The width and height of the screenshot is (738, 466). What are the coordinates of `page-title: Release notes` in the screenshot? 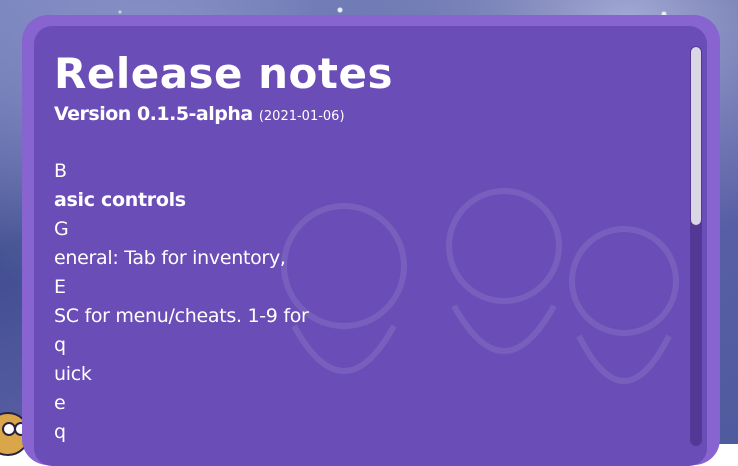 It's located at (223, 73).